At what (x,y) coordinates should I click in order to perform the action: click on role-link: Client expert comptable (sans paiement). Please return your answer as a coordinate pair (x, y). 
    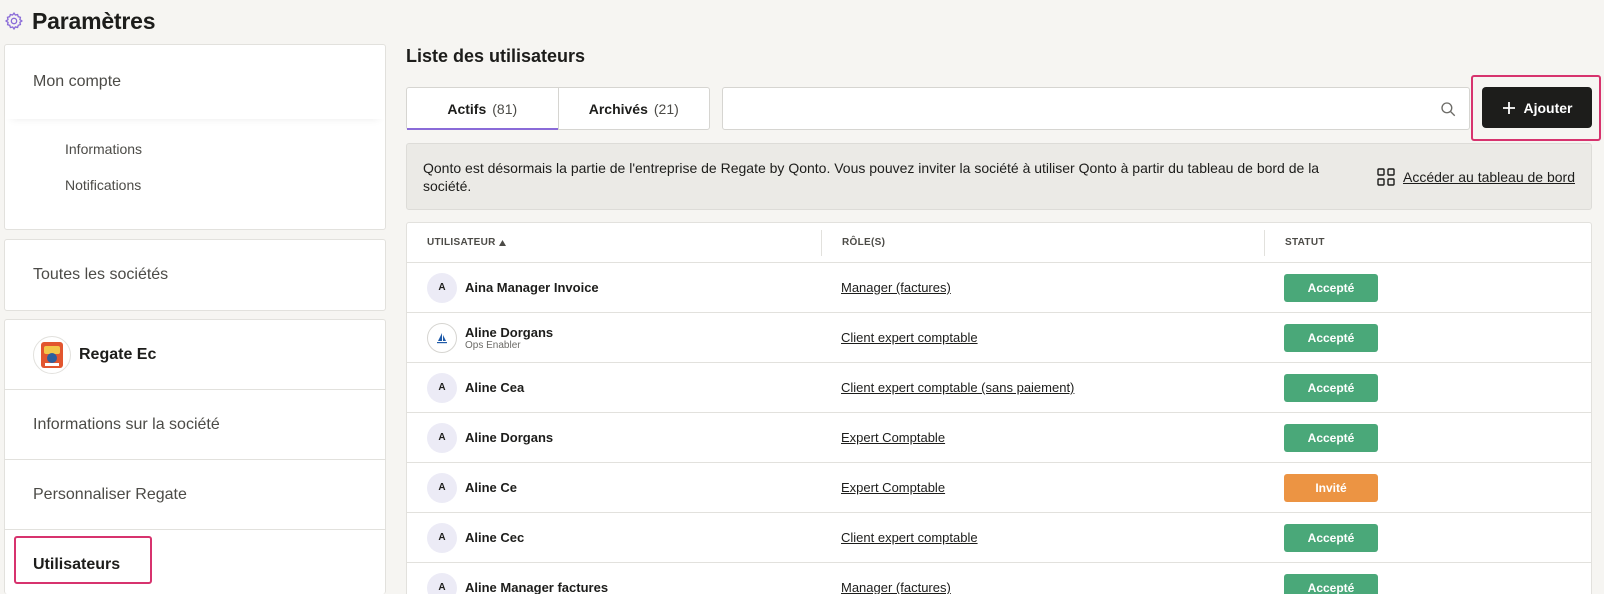
    Looking at the image, I should click on (957, 387).